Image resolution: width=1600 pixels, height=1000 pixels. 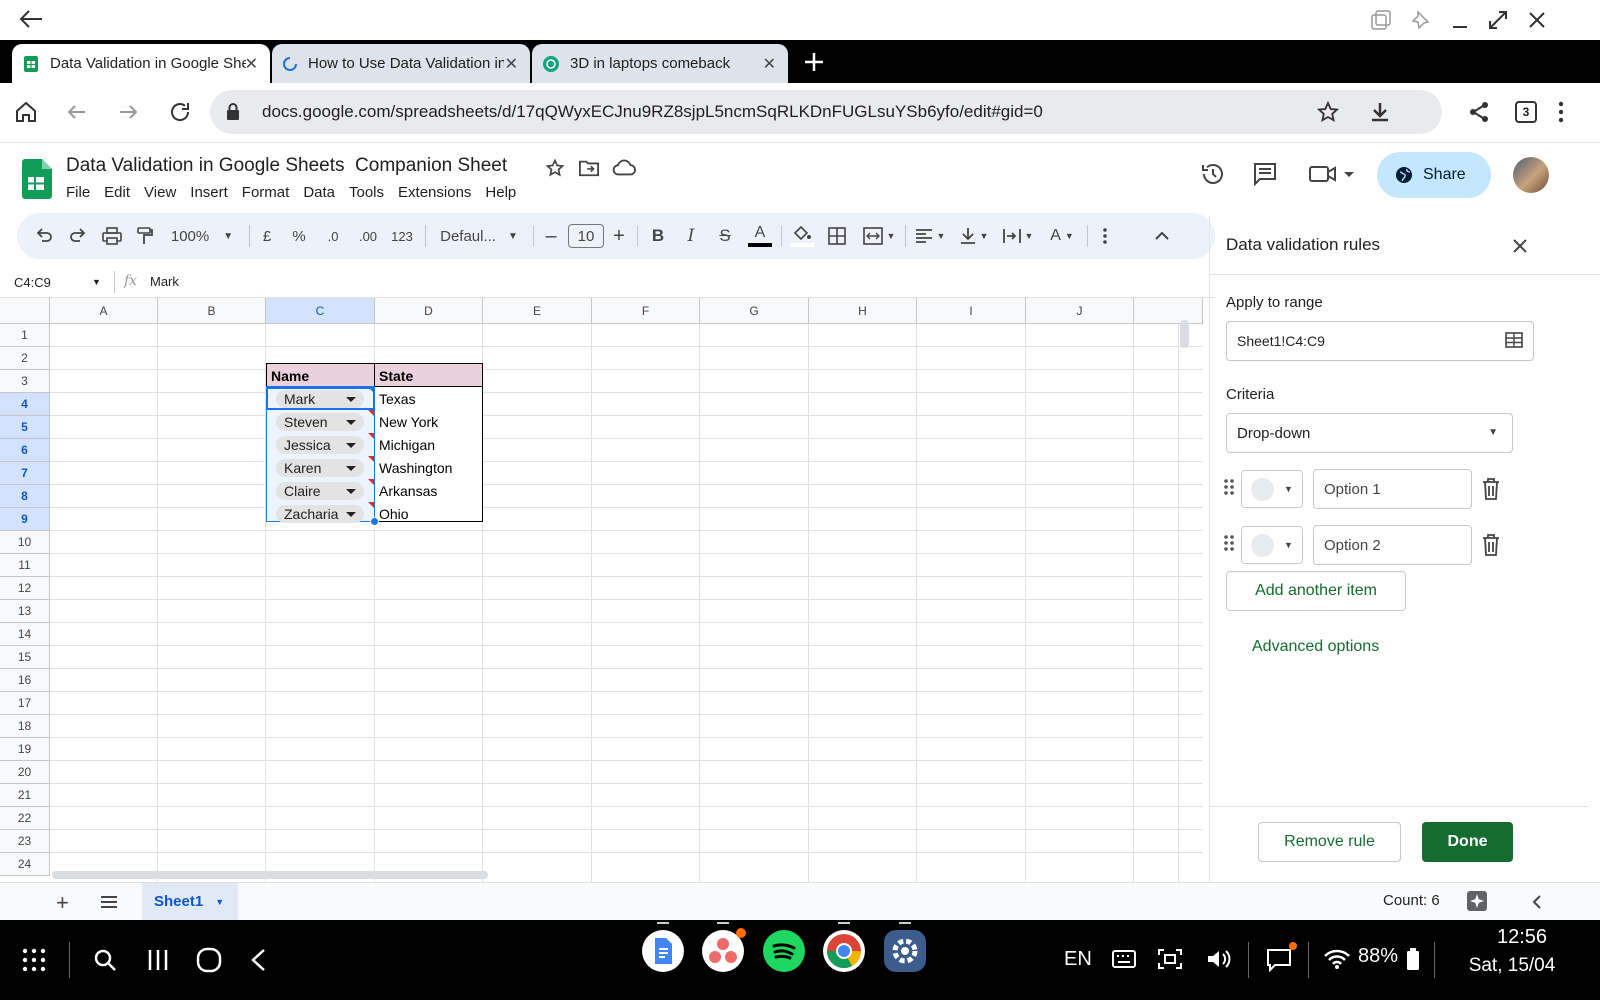 What do you see at coordinates (105, 960) in the screenshot?
I see `search-icon` at bounding box center [105, 960].